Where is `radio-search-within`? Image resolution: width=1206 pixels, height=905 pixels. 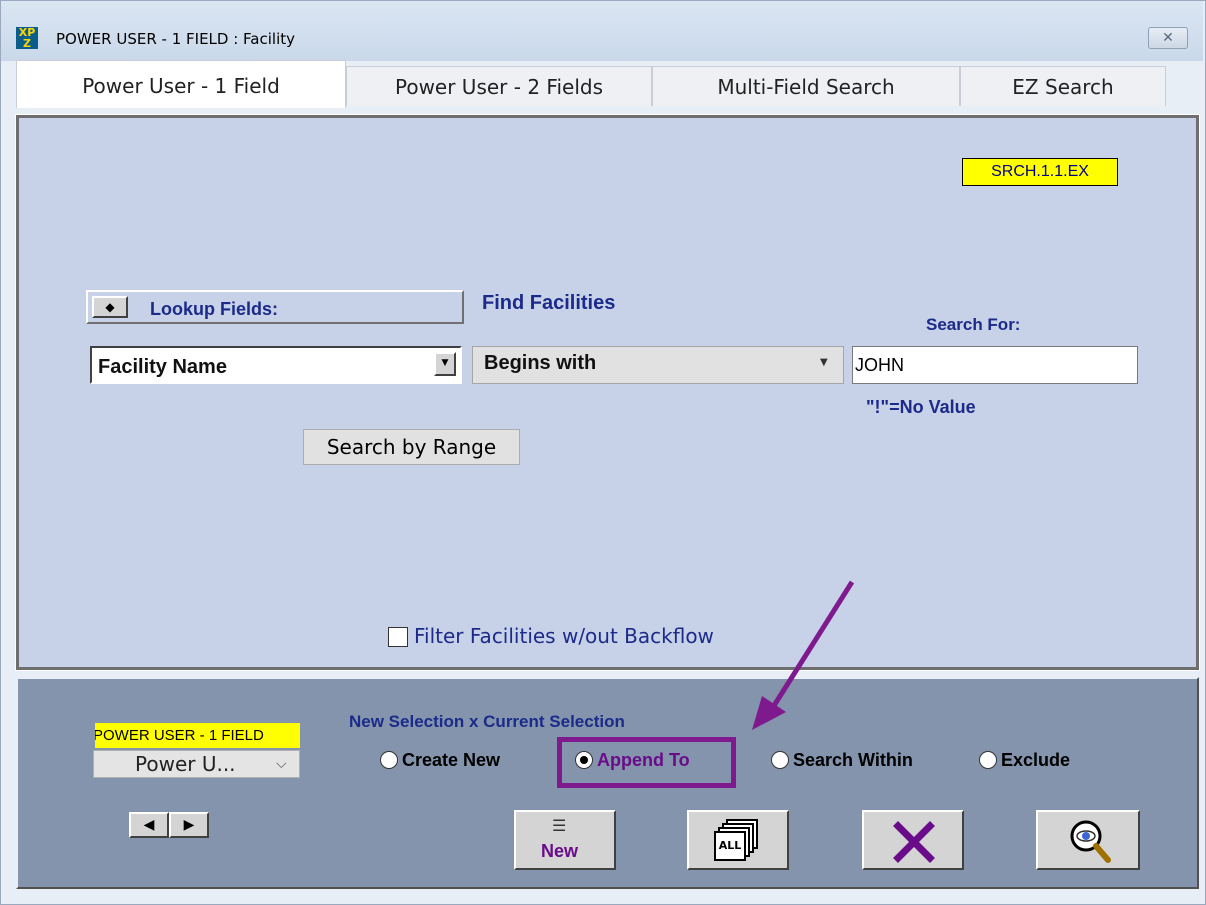 radio-search-within is located at coordinates (780, 760).